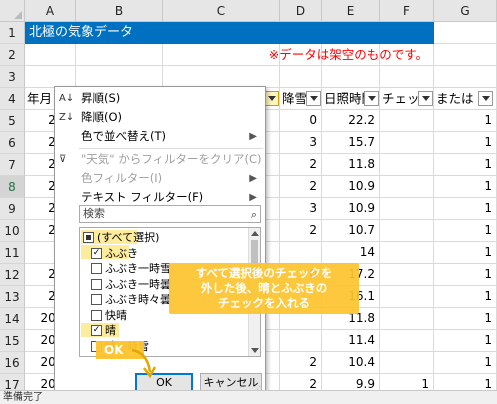 The height and width of the screenshot is (404, 497). What do you see at coordinates (229, 33) in the screenshot?
I see `sheet-title-banner: 北極の気象データ` at bounding box center [229, 33].